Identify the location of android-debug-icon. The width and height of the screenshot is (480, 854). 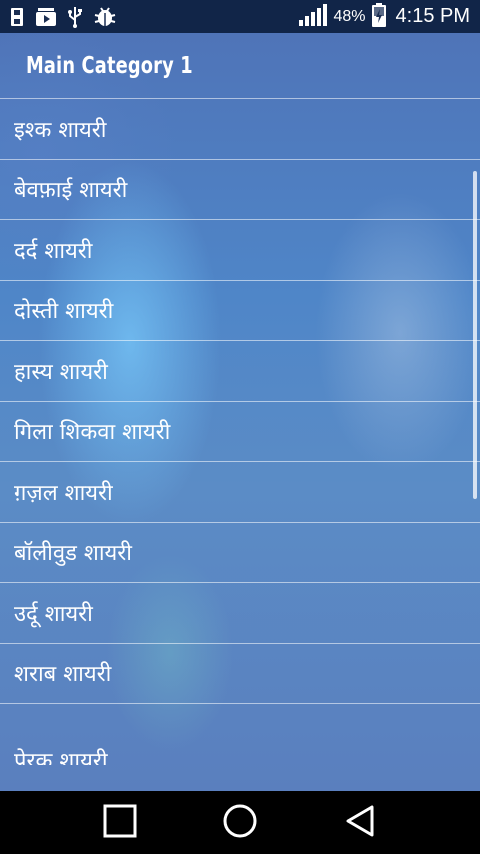
(105, 16).